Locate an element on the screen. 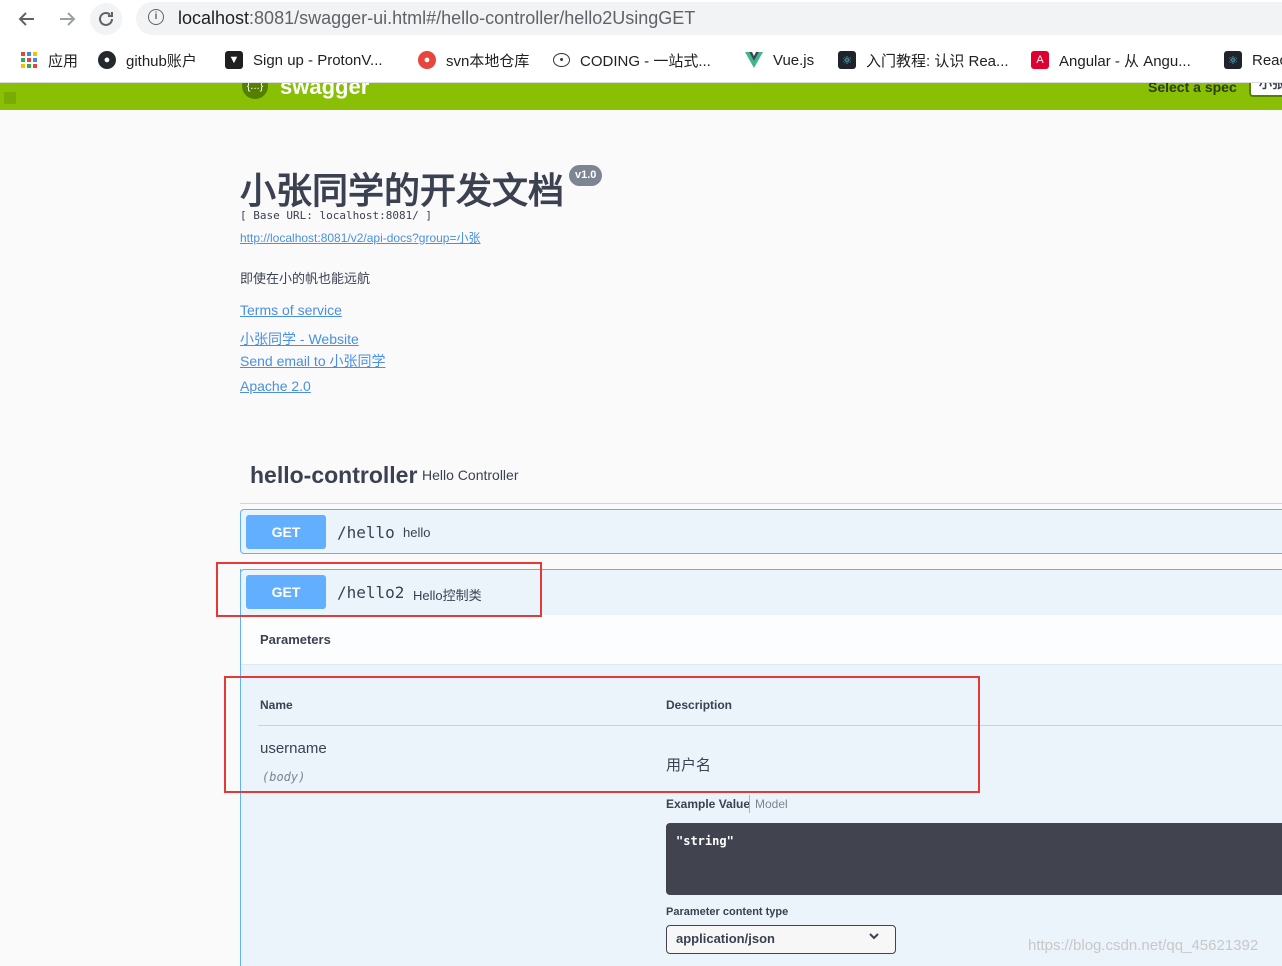 The height and width of the screenshot is (966, 1282). url-host: localhost is located at coordinates (214, 18).